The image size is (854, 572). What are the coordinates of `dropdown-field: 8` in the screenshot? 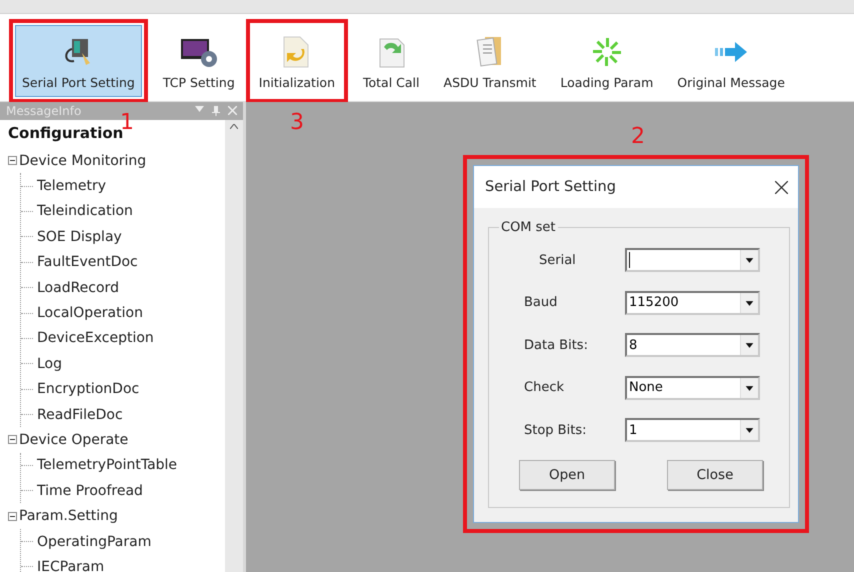 It's located at (692, 345).